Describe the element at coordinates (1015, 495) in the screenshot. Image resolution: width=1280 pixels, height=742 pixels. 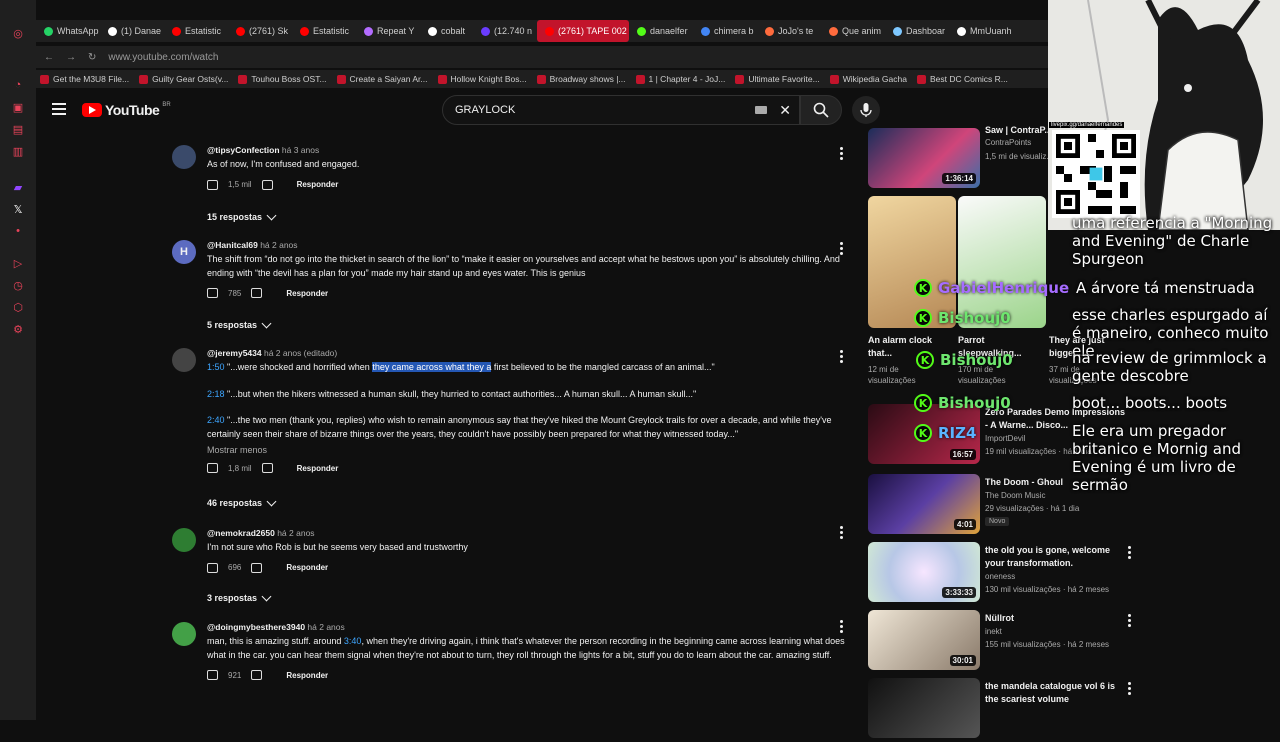
I see `channel-name: The Doom Music` at that location.